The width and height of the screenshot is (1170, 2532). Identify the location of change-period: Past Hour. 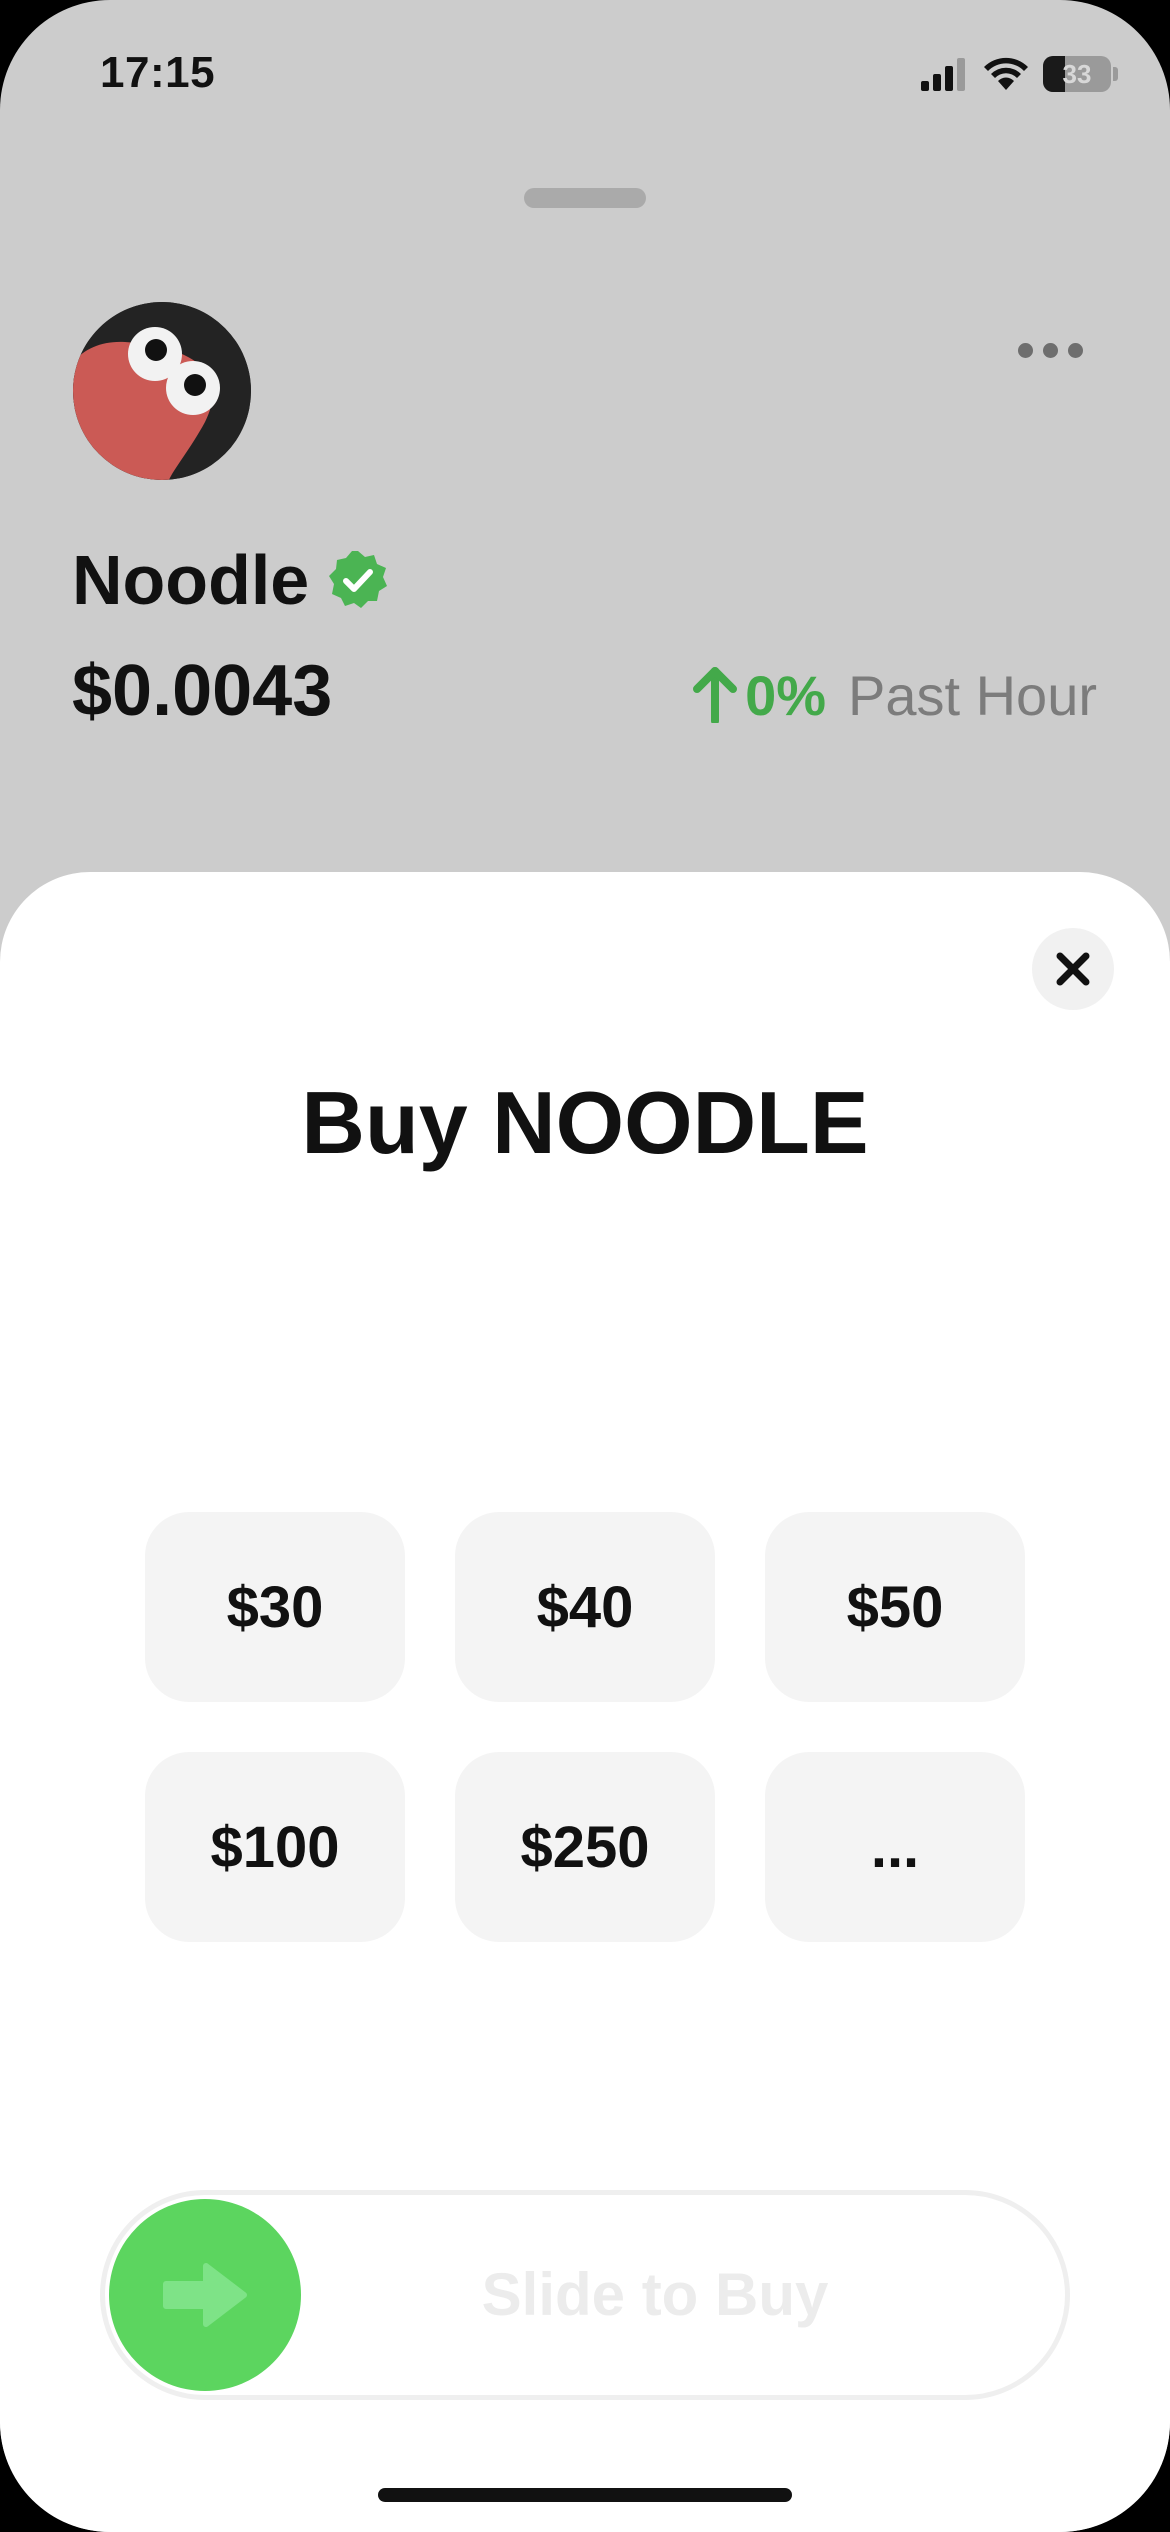
(972, 695).